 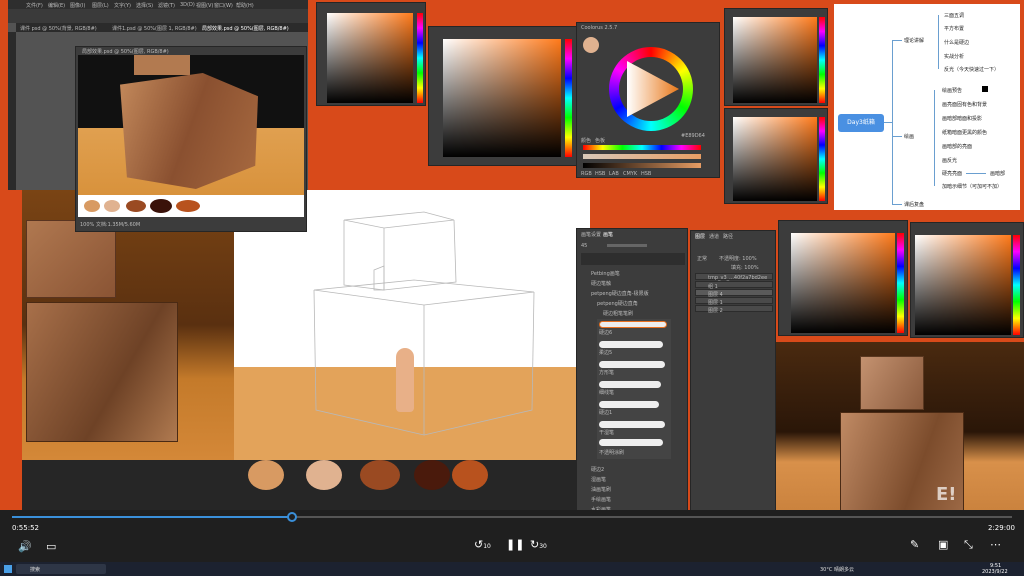 What do you see at coordinates (837, 570) in the screenshot?
I see `taskbar-weather: 30°C 晴朗多云` at bounding box center [837, 570].